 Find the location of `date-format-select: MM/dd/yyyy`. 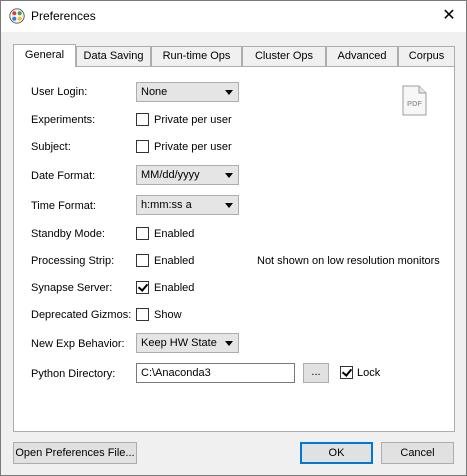

date-format-select: MM/dd/yyyy is located at coordinates (187, 175).